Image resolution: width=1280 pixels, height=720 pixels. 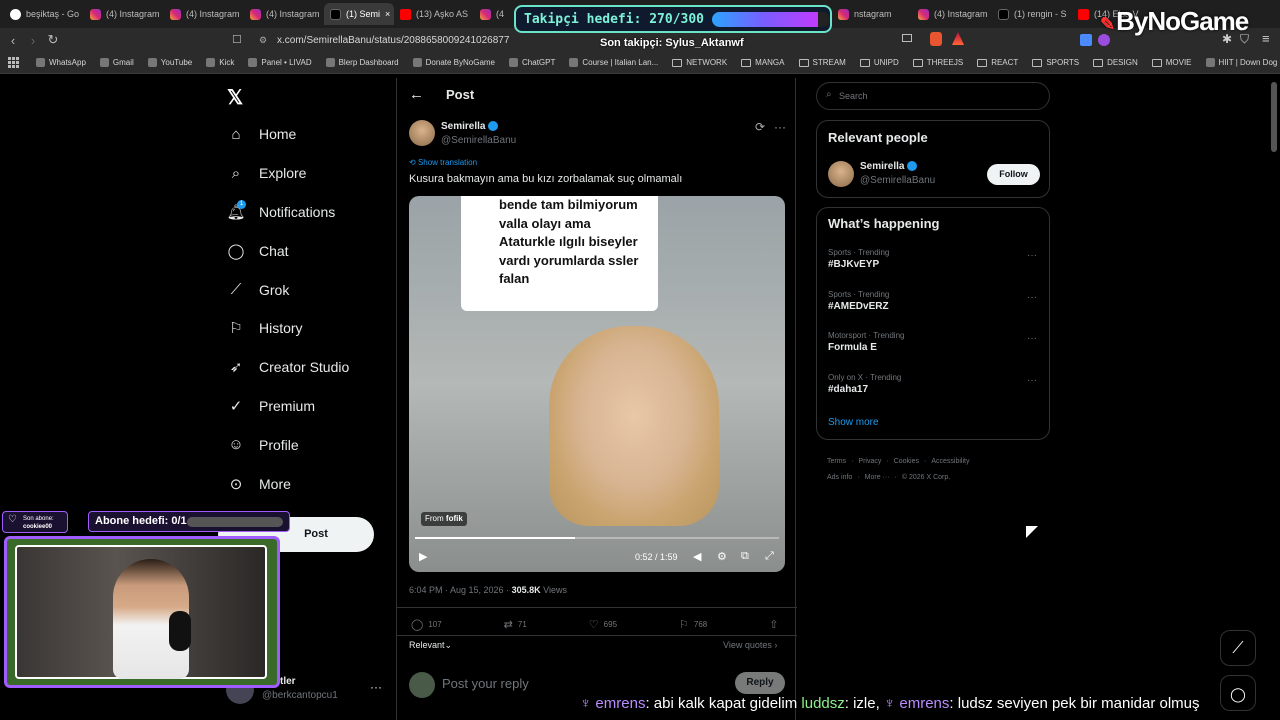 I want to click on bookmark-folder: UNIPD, so click(x=879, y=62).